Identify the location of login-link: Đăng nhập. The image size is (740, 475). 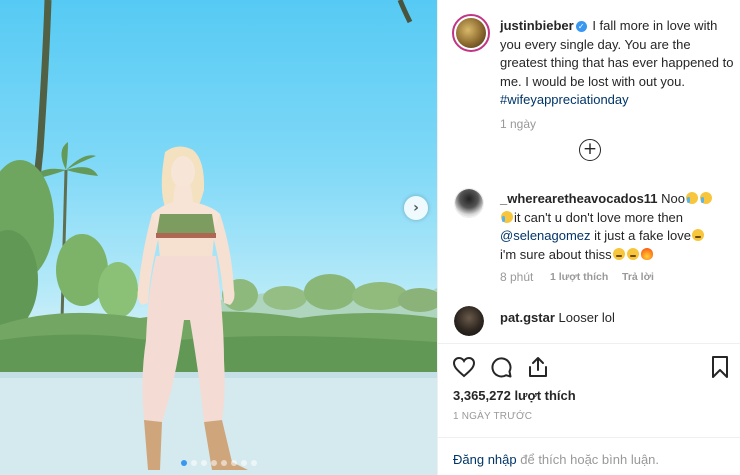
(485, 459).